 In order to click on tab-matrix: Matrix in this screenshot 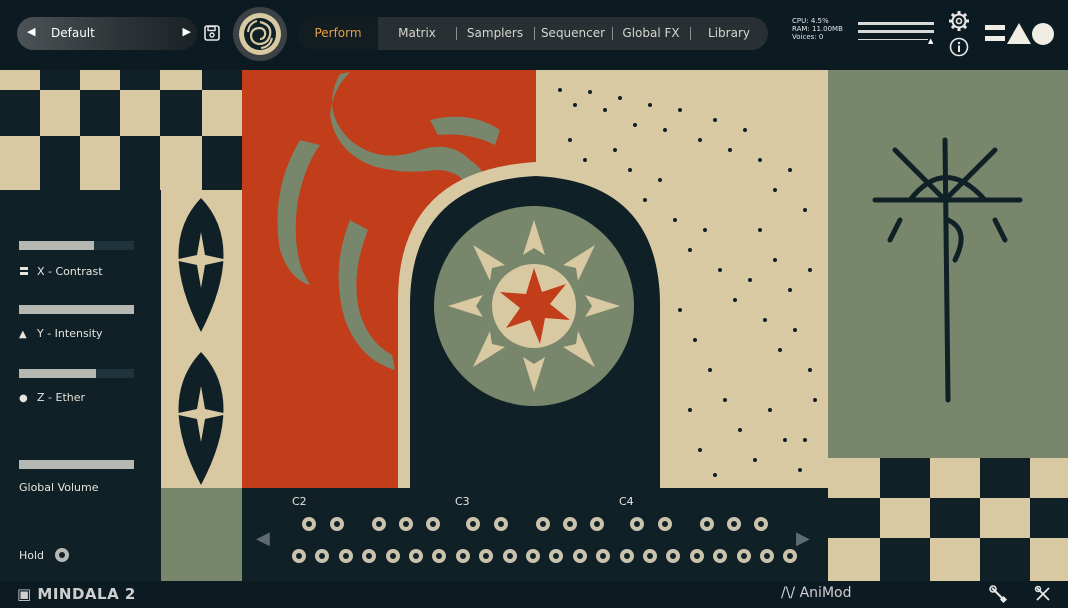, I will do `click(417, 33)`.